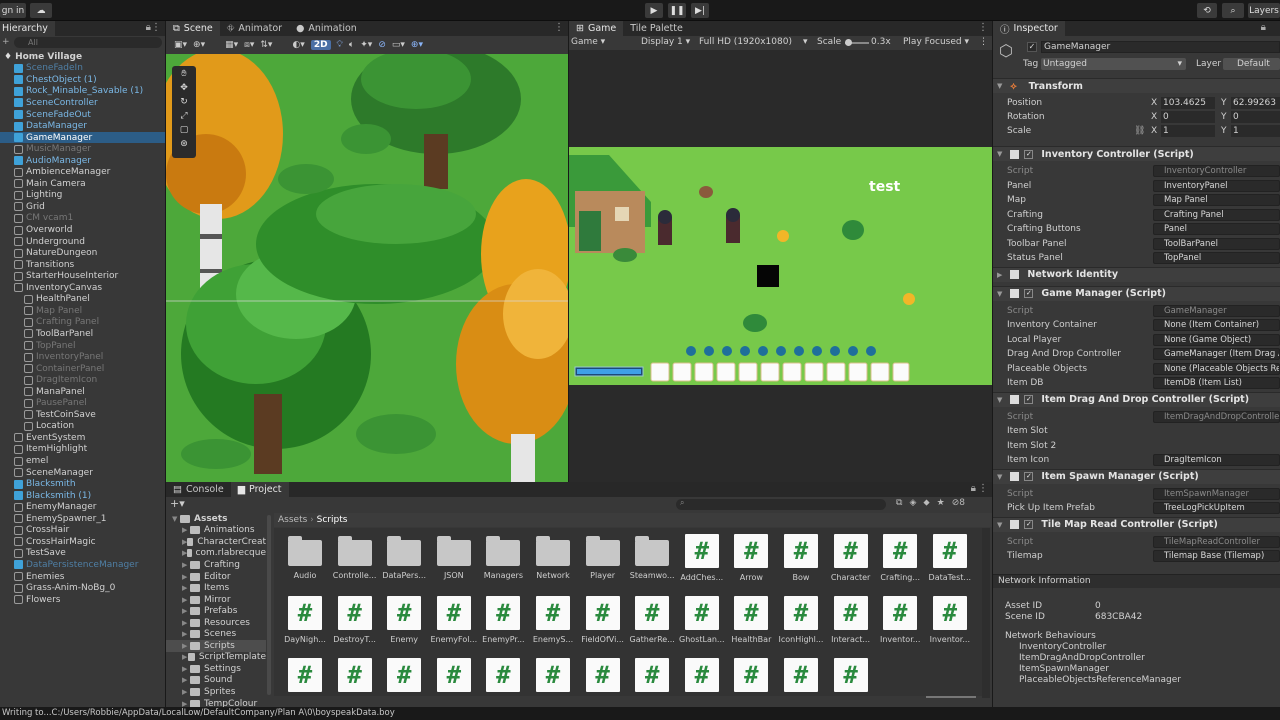 This screenshot has width=1280, height=720. I want to click on asset-folder: Player, so click(603, 563).